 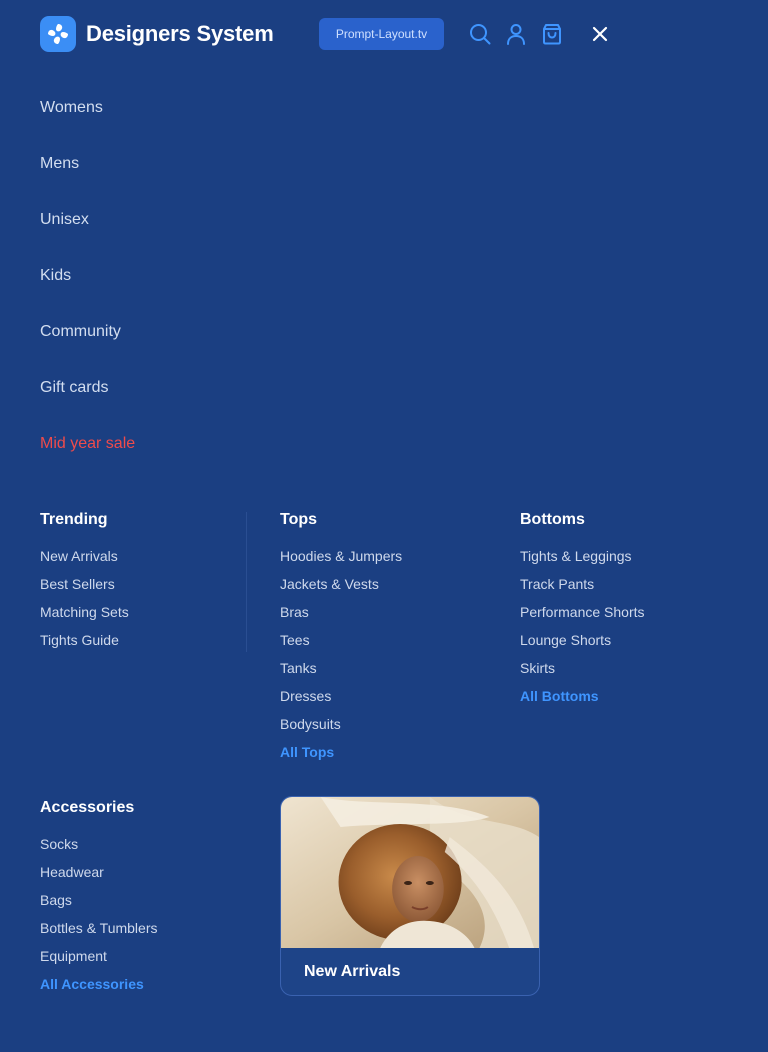 What do you see at coordinates (84, 560) in the screenshot?
I see `trending-link: New Arrivals` at bounding box center [84, 560].